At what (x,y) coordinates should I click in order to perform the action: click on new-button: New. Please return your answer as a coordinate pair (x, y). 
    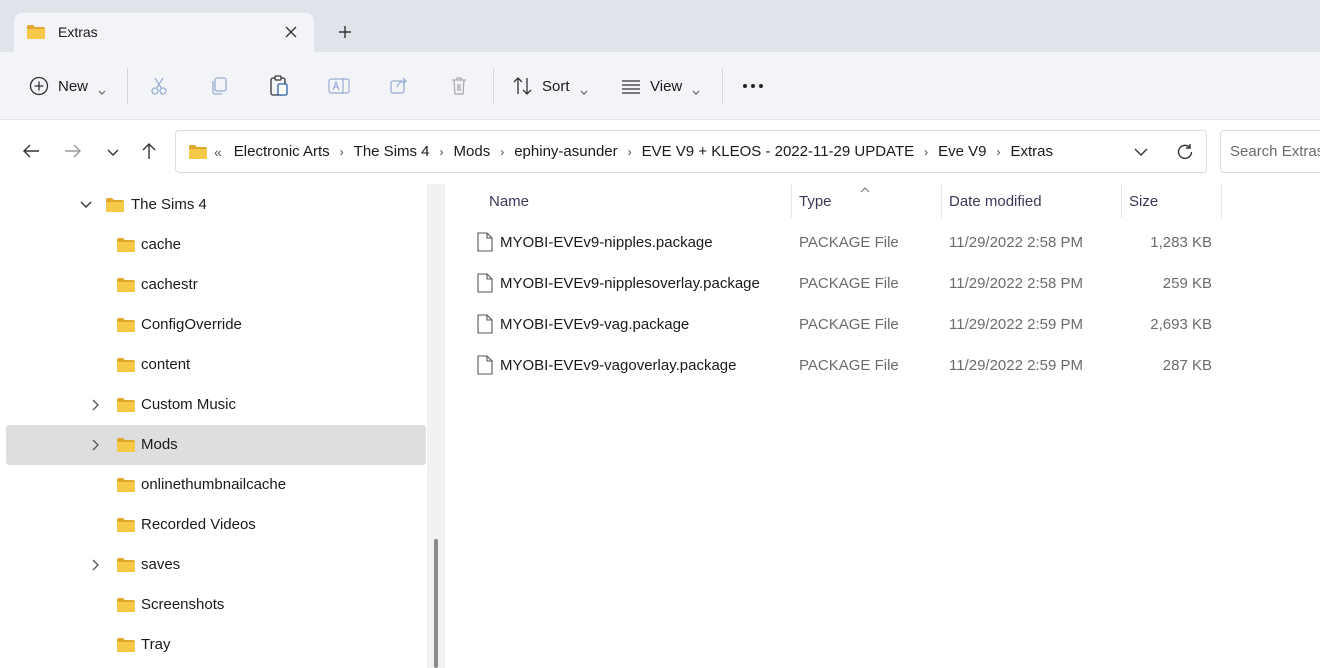
    Looking at the image, I should click on (67, 86).